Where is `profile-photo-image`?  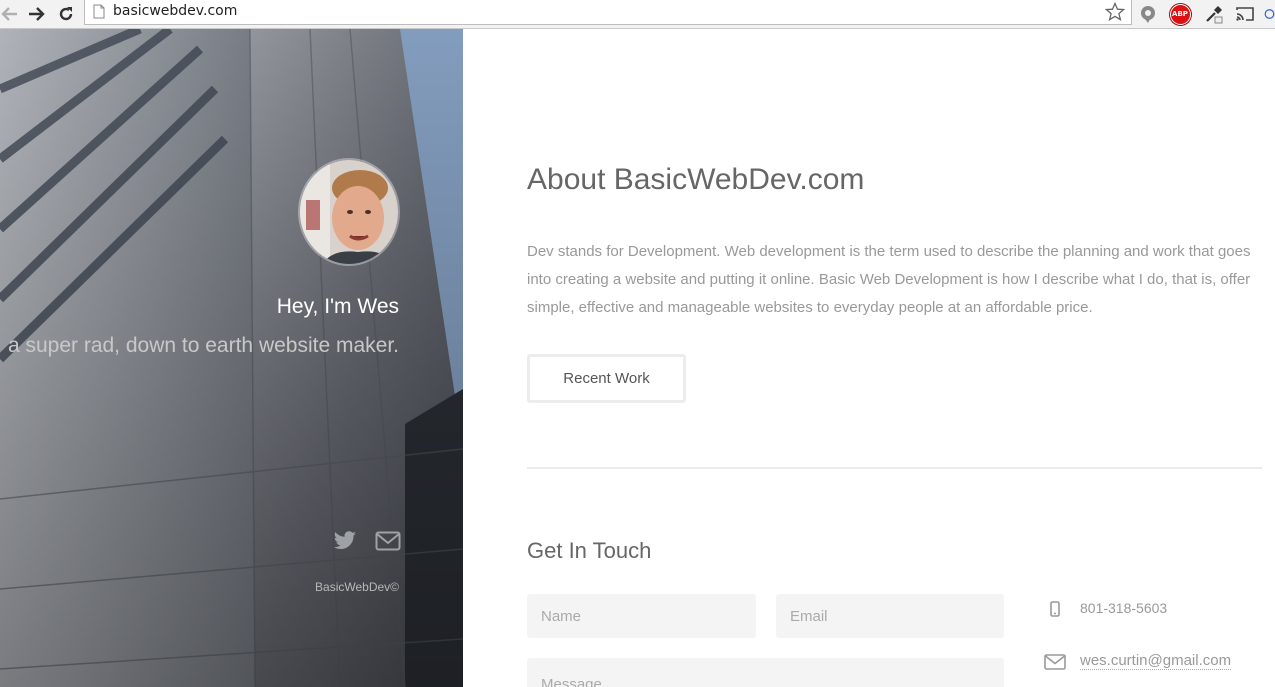
profile-photo-image is located at coordinates (349, 212).